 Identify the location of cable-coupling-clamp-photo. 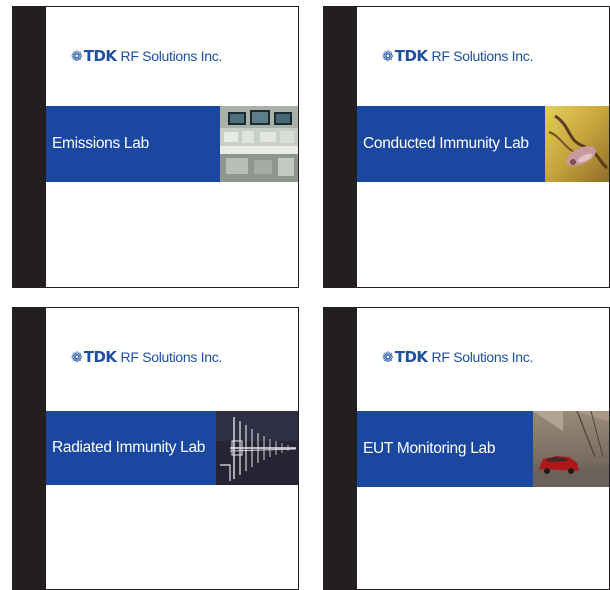
(577, 144).